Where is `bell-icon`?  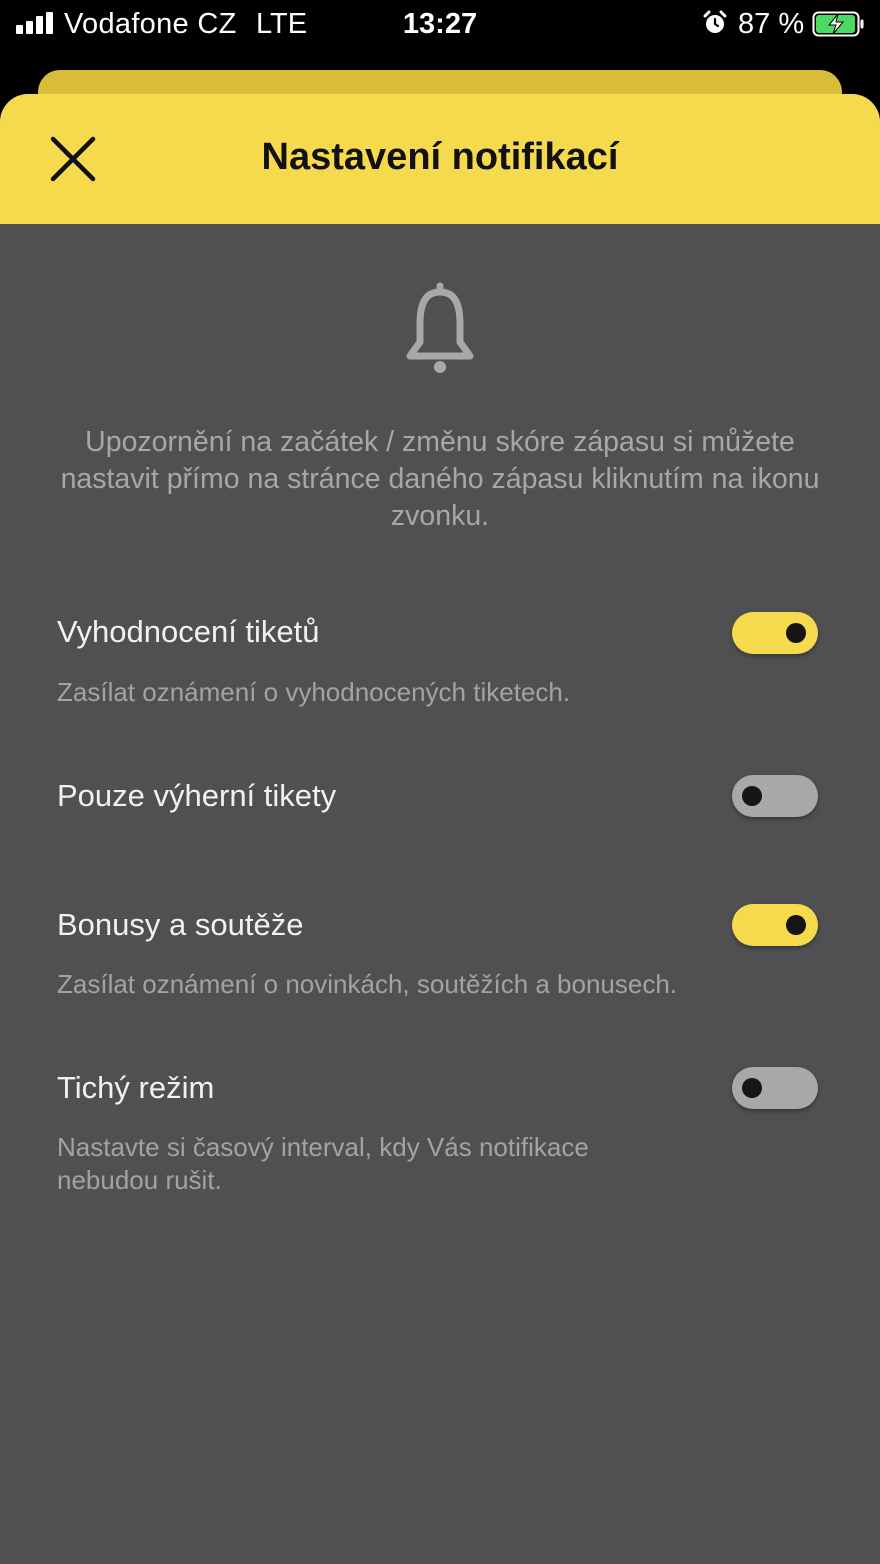 bell-icon is located at coordinates (440, 327).